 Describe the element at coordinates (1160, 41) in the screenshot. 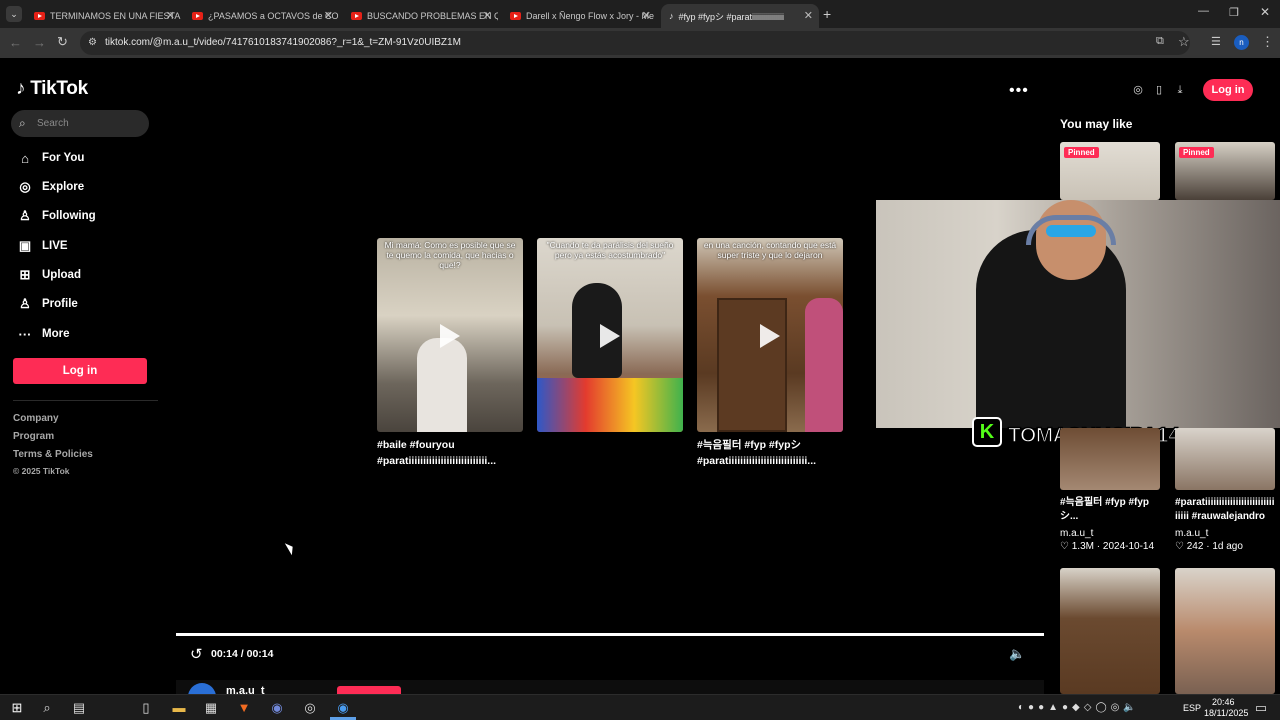

I see `install-app-icon: ⧉` at that location.